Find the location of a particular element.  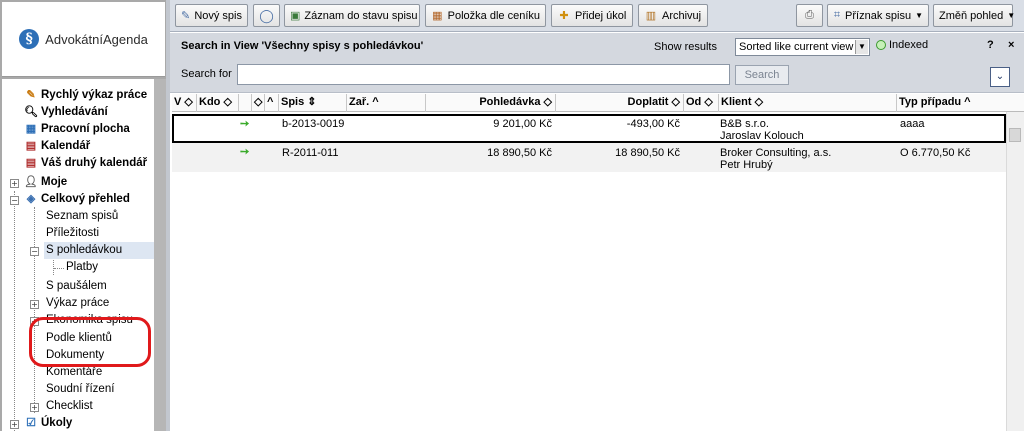

case-flag-button: ⌗ Příznak spisu ▼ is located at coordinates (878, 15).